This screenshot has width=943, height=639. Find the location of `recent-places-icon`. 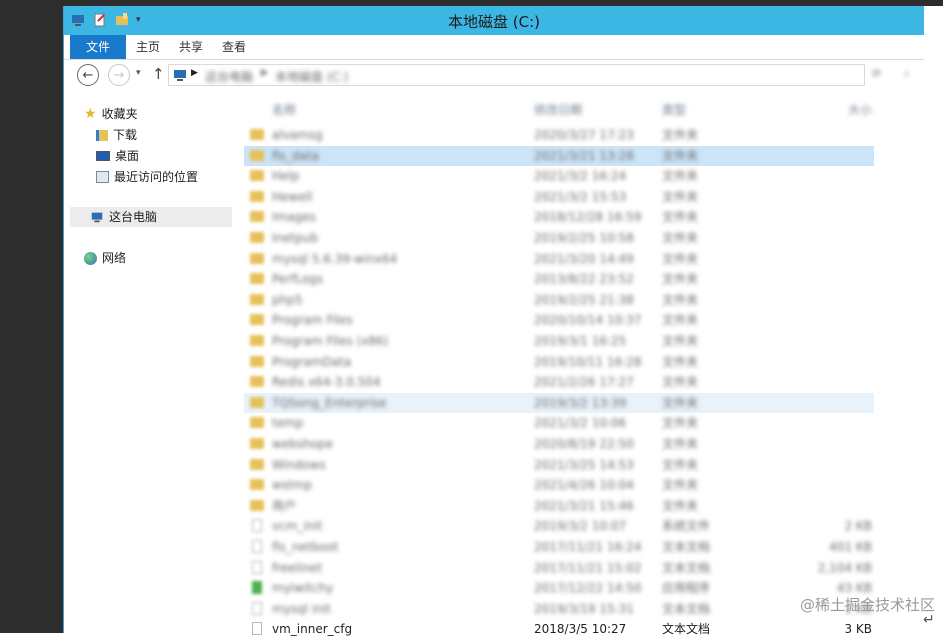

recent-places-icon is located at coordinates (102, 177).